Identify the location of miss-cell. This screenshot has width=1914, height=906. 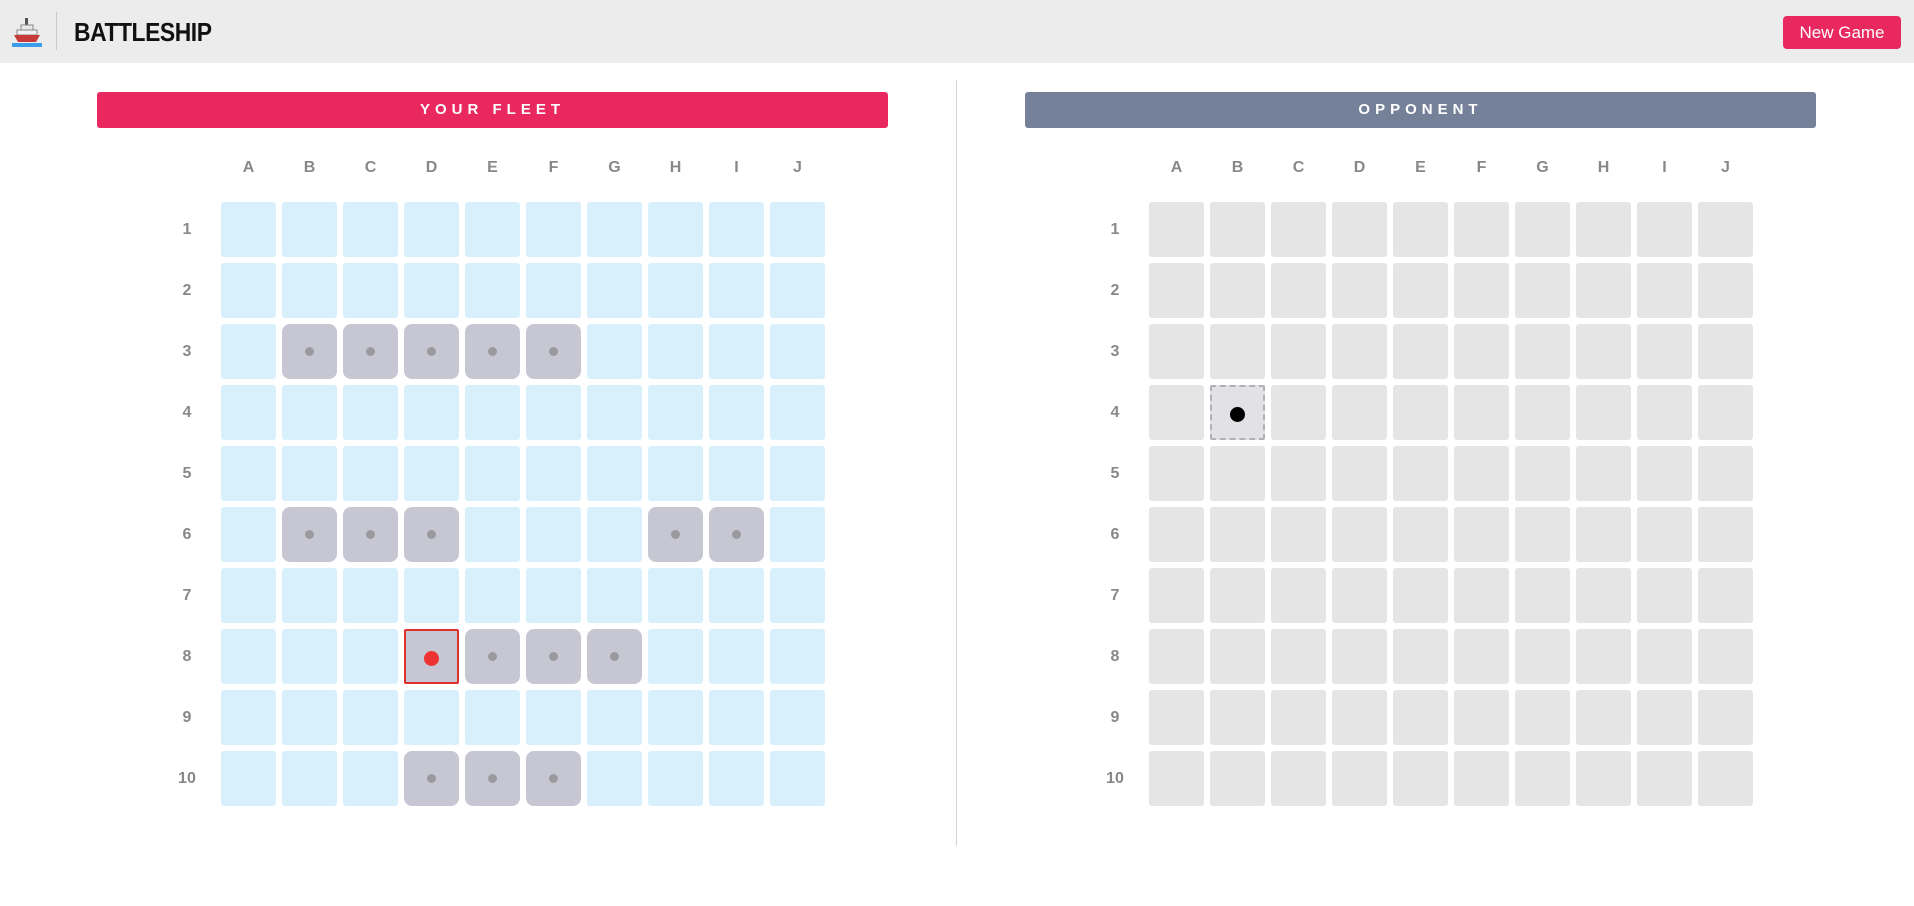
(1237, 412).